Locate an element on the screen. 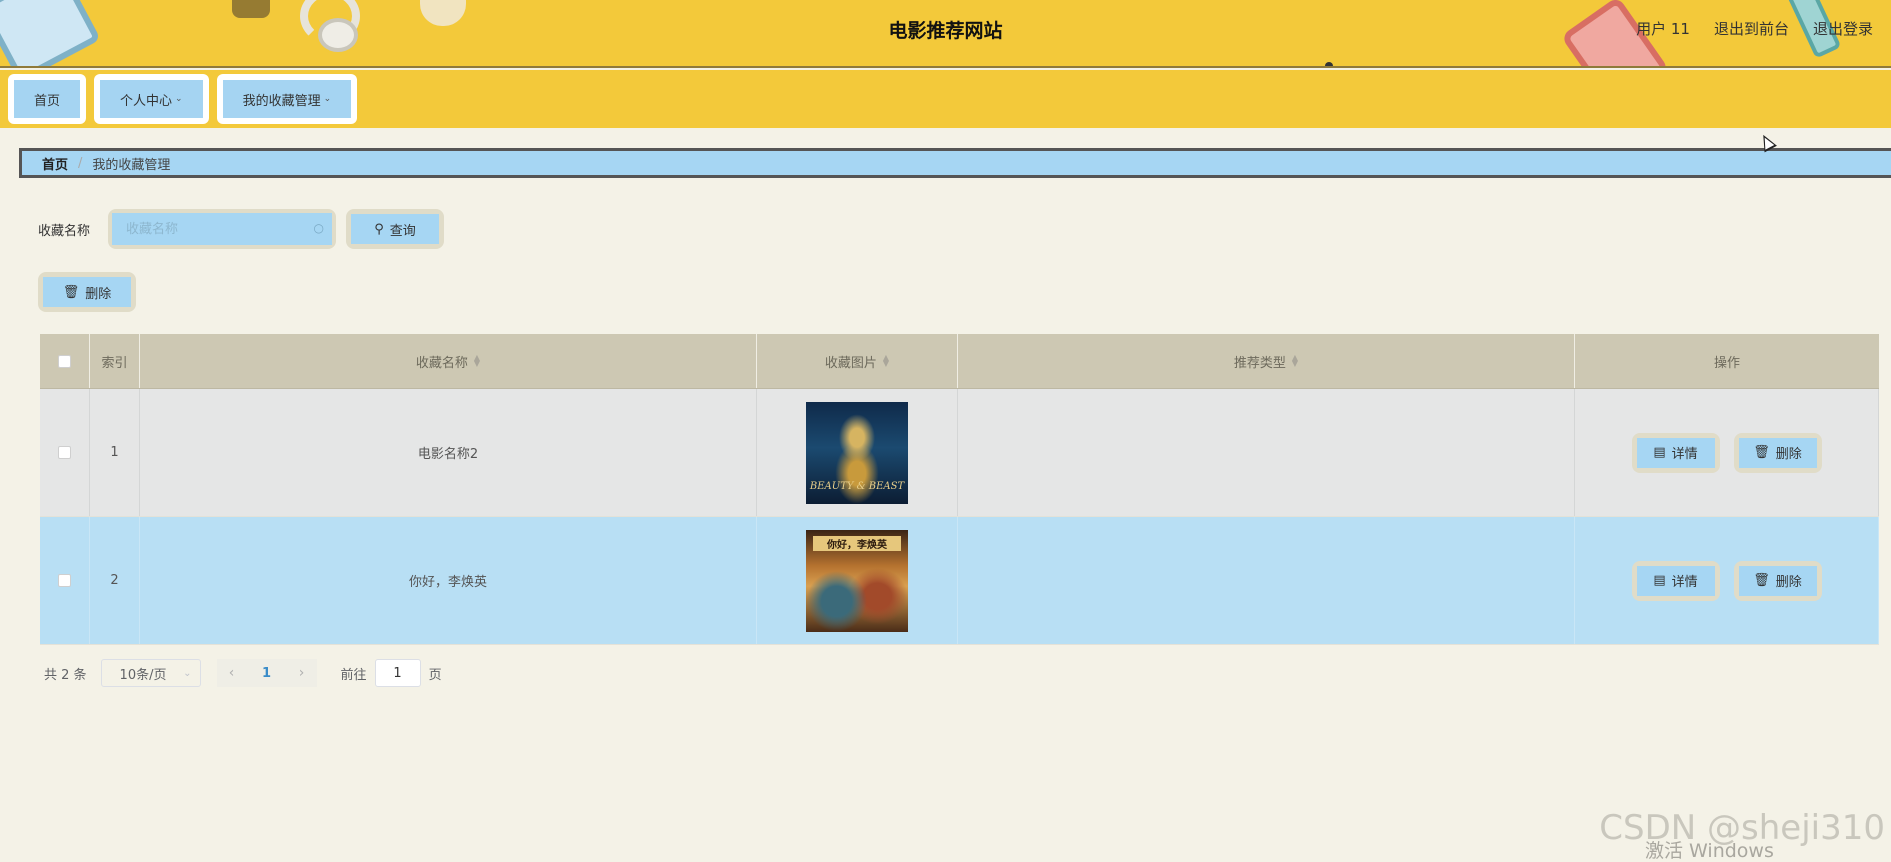 The height and width of the screenshot is (862, 1891). logout-link: 退出登录 is located at coordinates (1843, 28).